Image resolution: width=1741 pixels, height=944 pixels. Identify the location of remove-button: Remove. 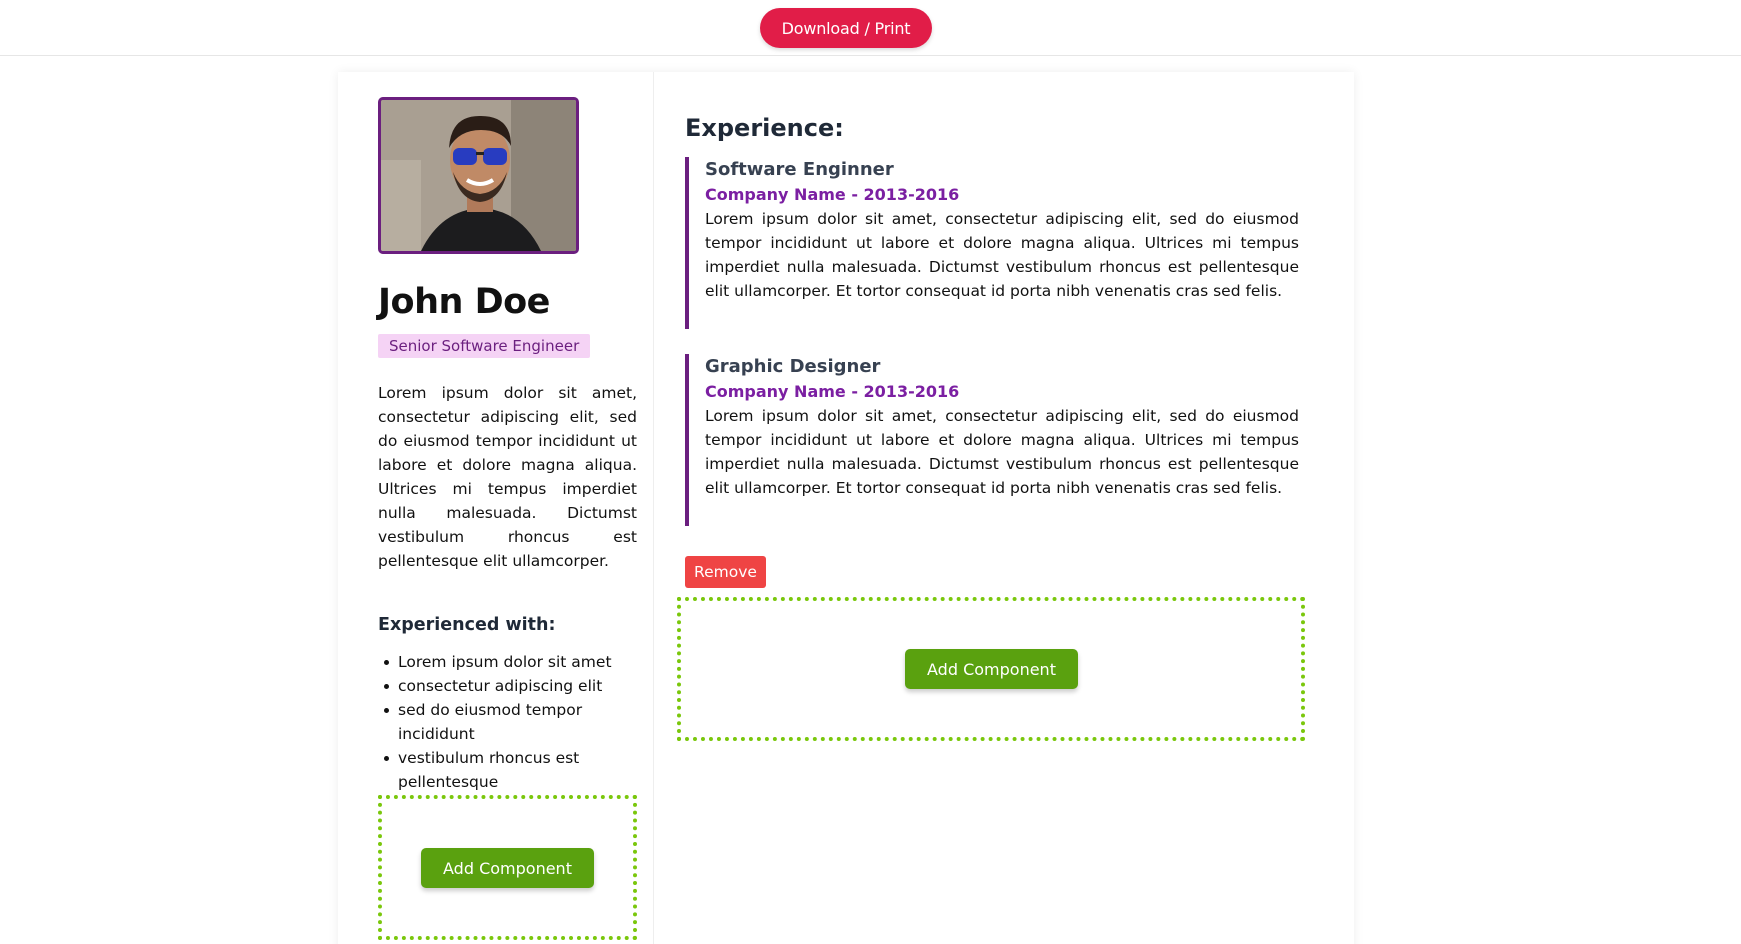
(725, 572).